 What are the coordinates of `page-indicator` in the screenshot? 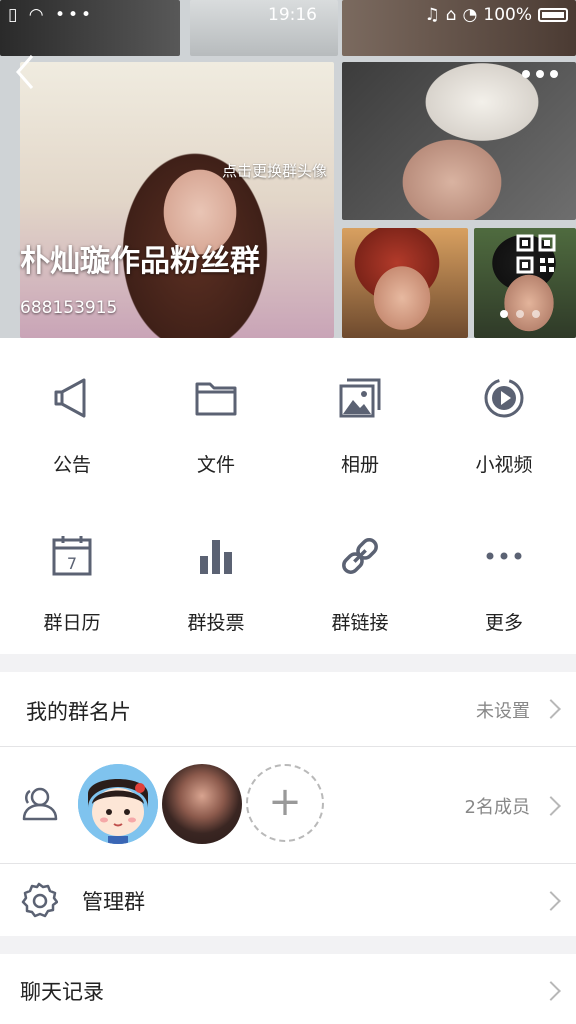 It's located at (520, 314).